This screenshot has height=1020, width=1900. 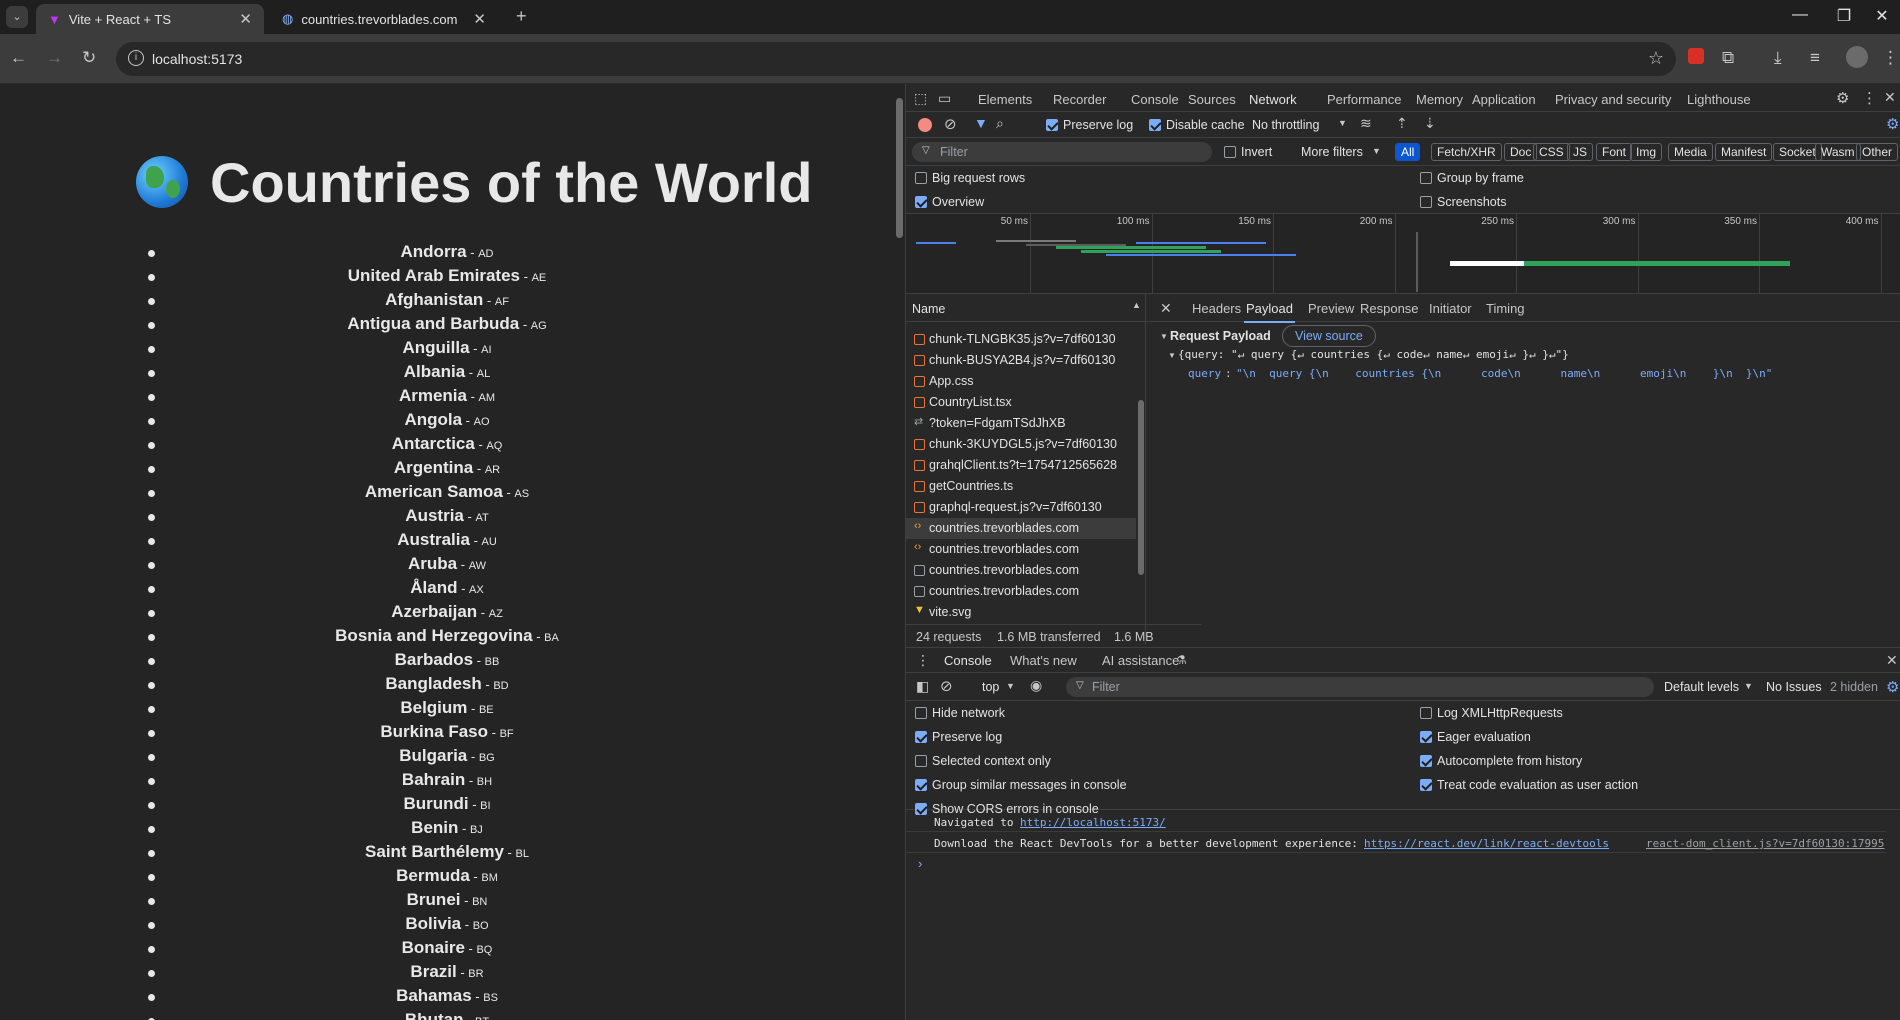 I want to click on throttling-select: No throttling, so click(x=1285, y=125).